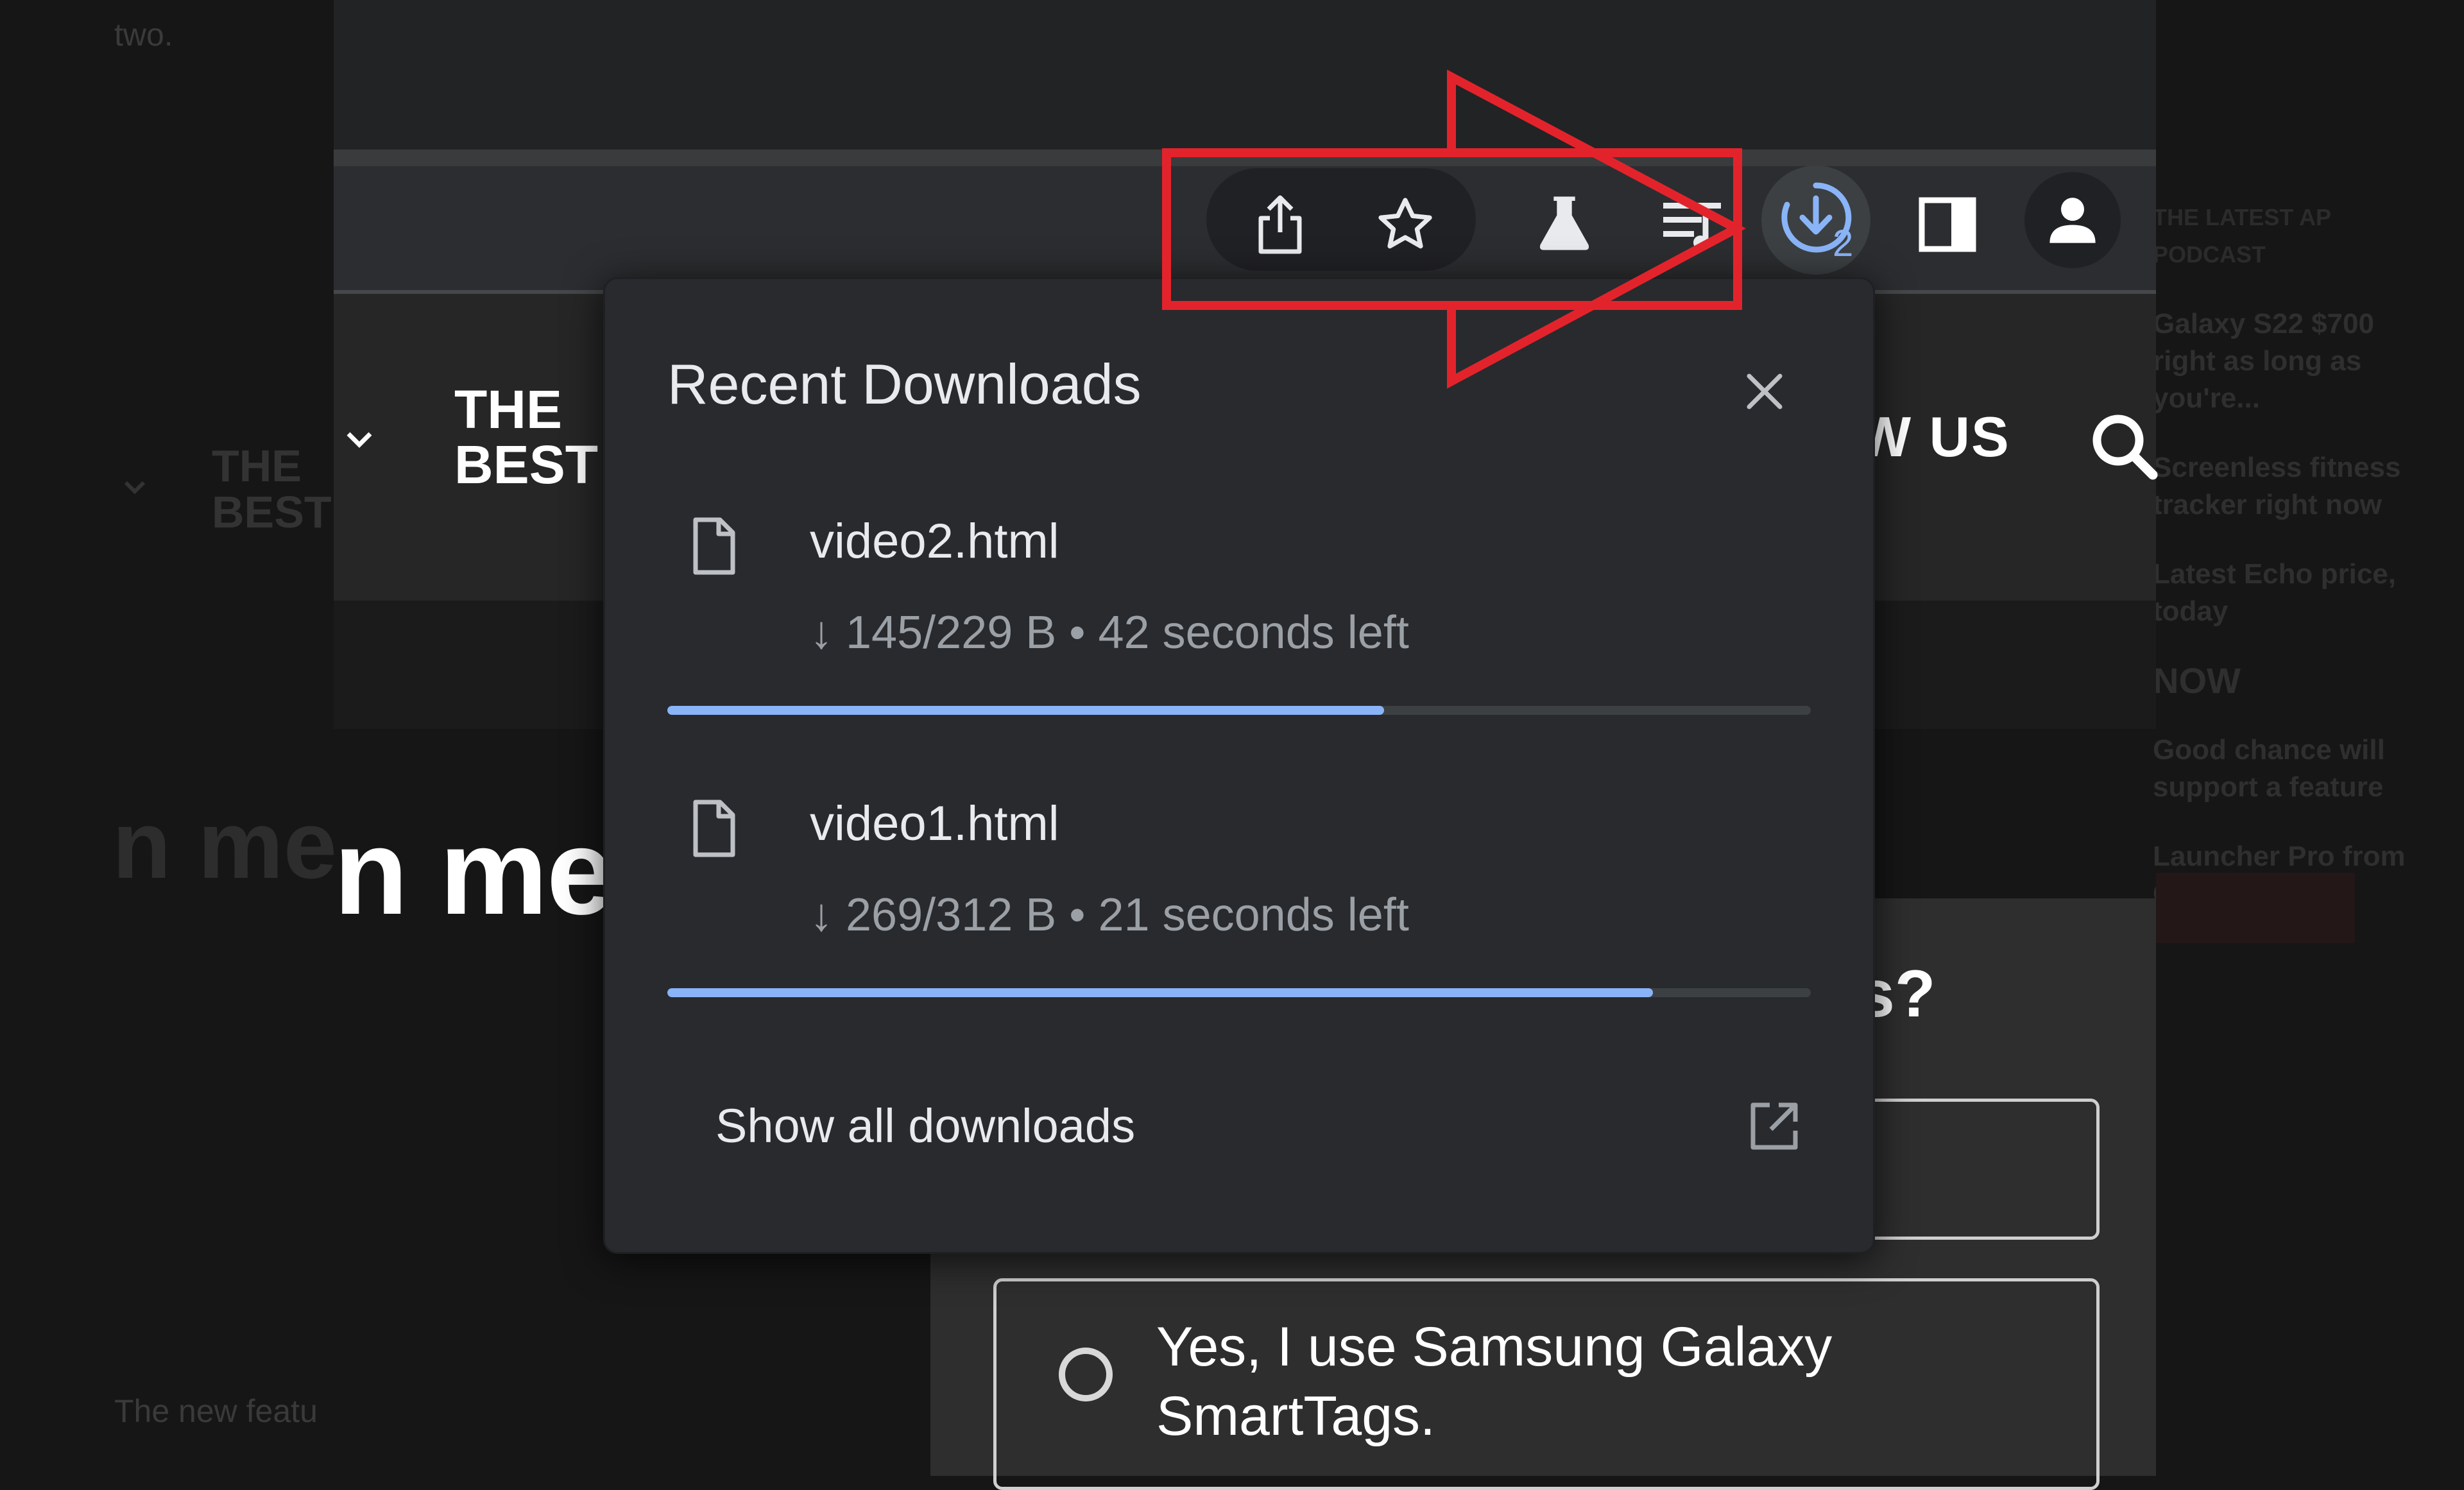 The image size is (2464, 1490). I want to click on annotation-arrow, so click(1597, 229).